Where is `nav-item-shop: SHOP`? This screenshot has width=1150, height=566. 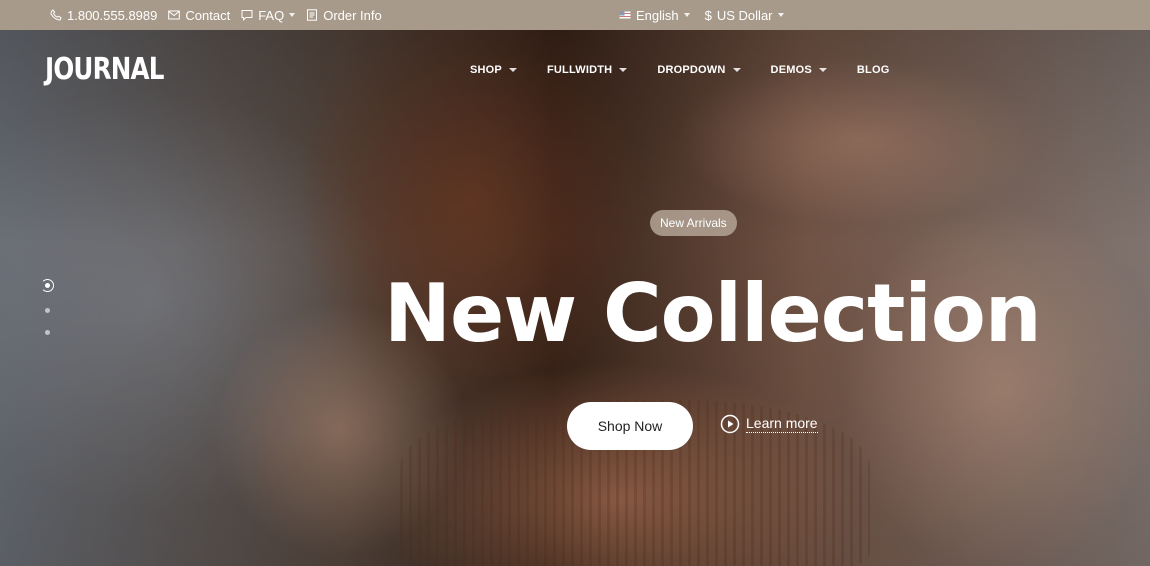 nav-item-shop: SHOP is located at coordinates (493, 70).